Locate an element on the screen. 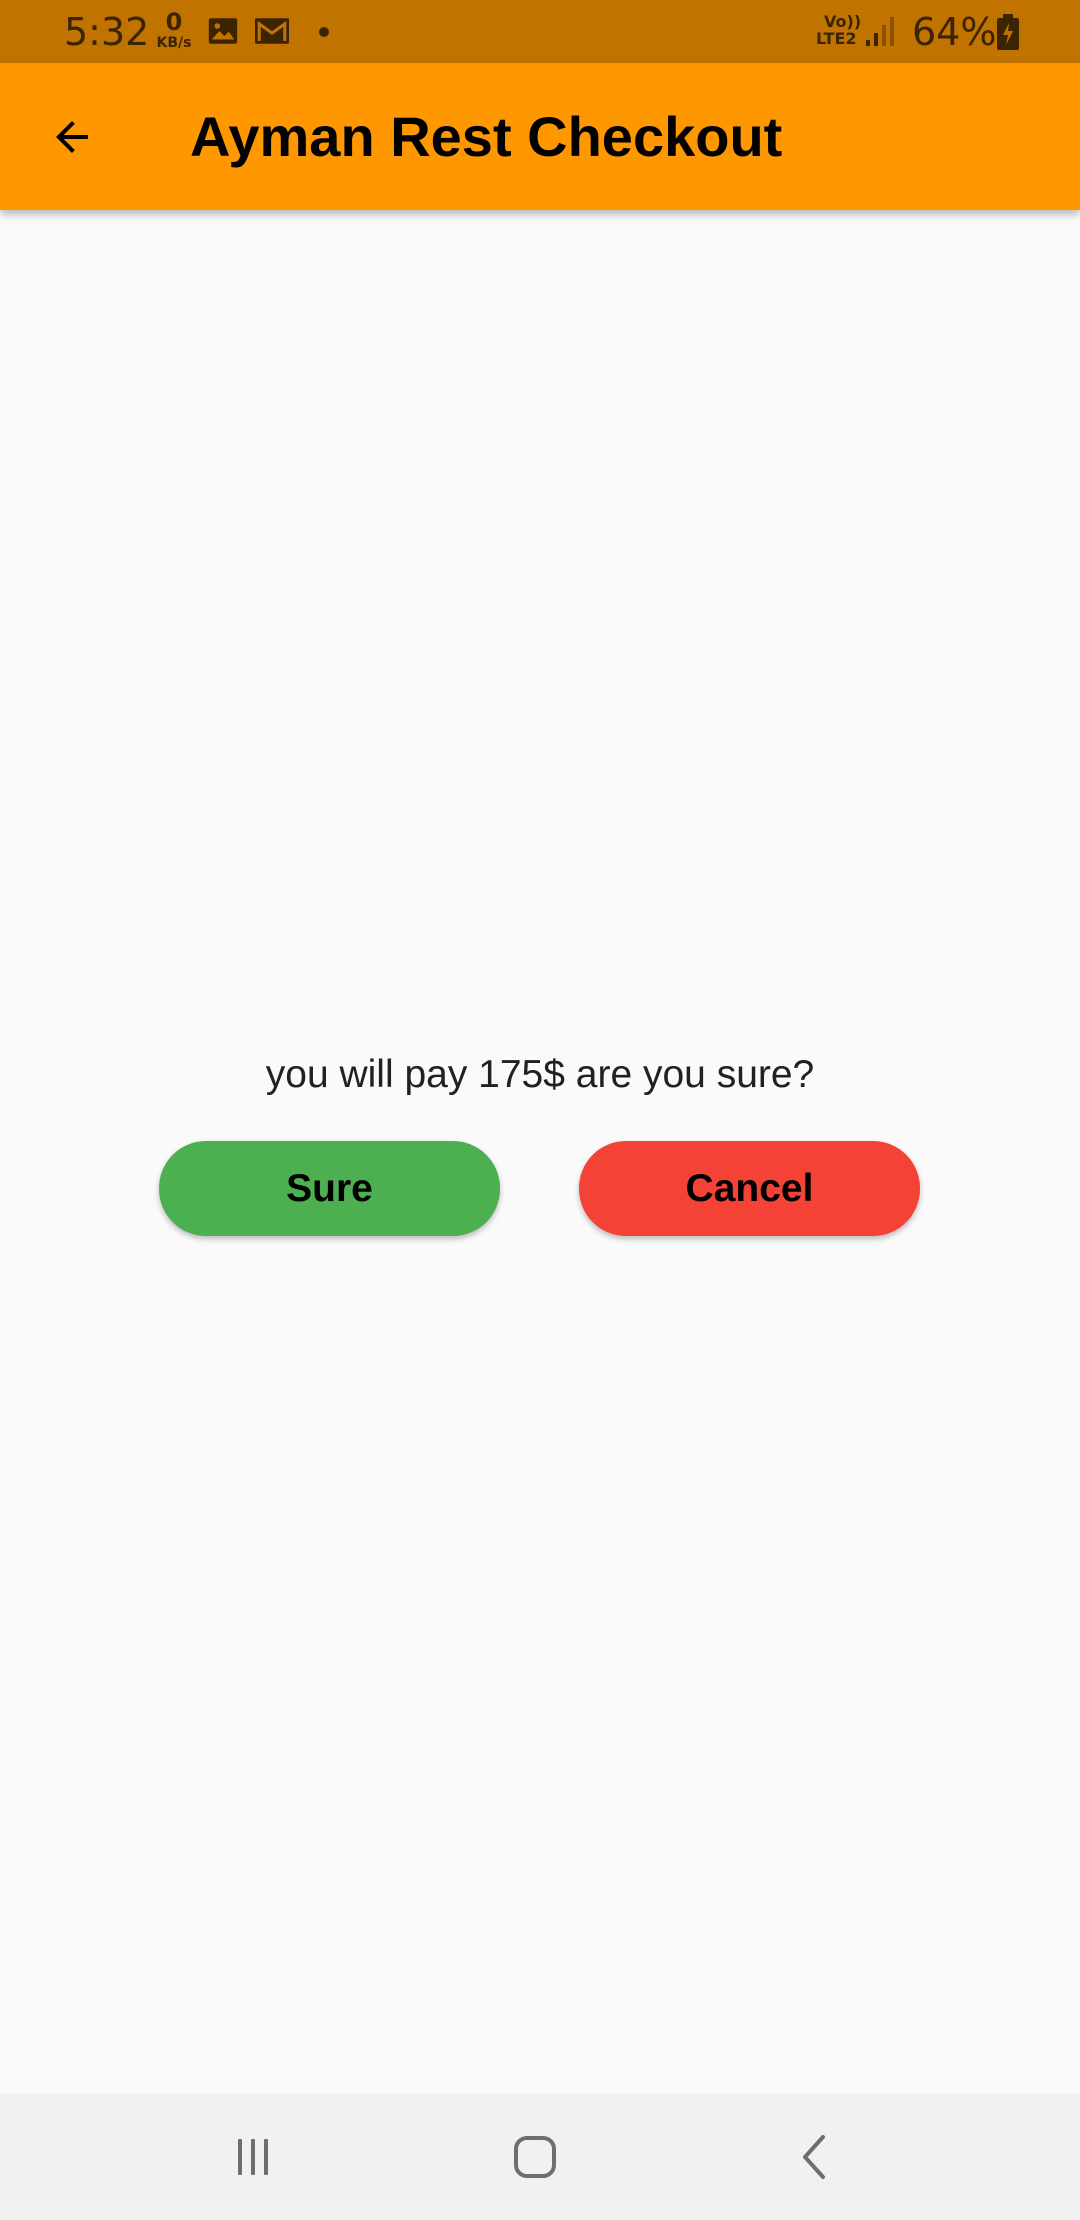  back-icon is located at coordinates (814, 2156).